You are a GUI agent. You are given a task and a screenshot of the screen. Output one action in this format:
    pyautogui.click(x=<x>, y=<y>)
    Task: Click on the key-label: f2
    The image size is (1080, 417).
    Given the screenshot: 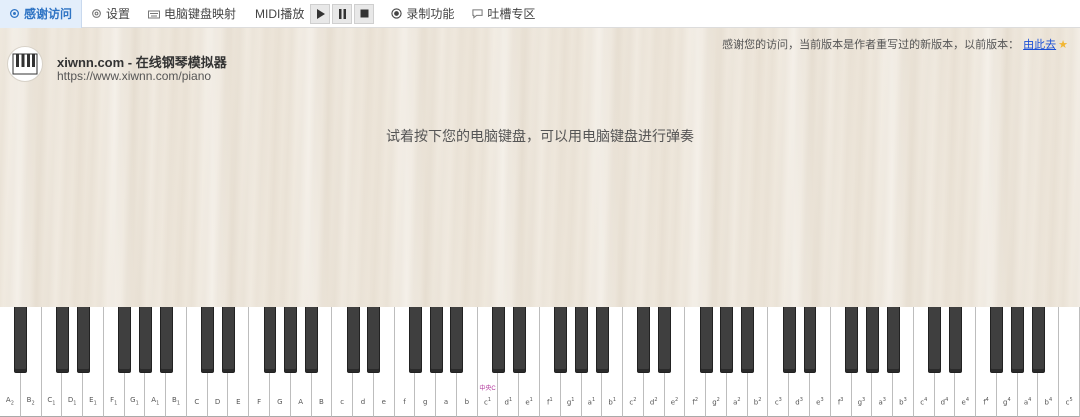 What is the action you would take?
    pyautogui.click(x=695, y=401)
    